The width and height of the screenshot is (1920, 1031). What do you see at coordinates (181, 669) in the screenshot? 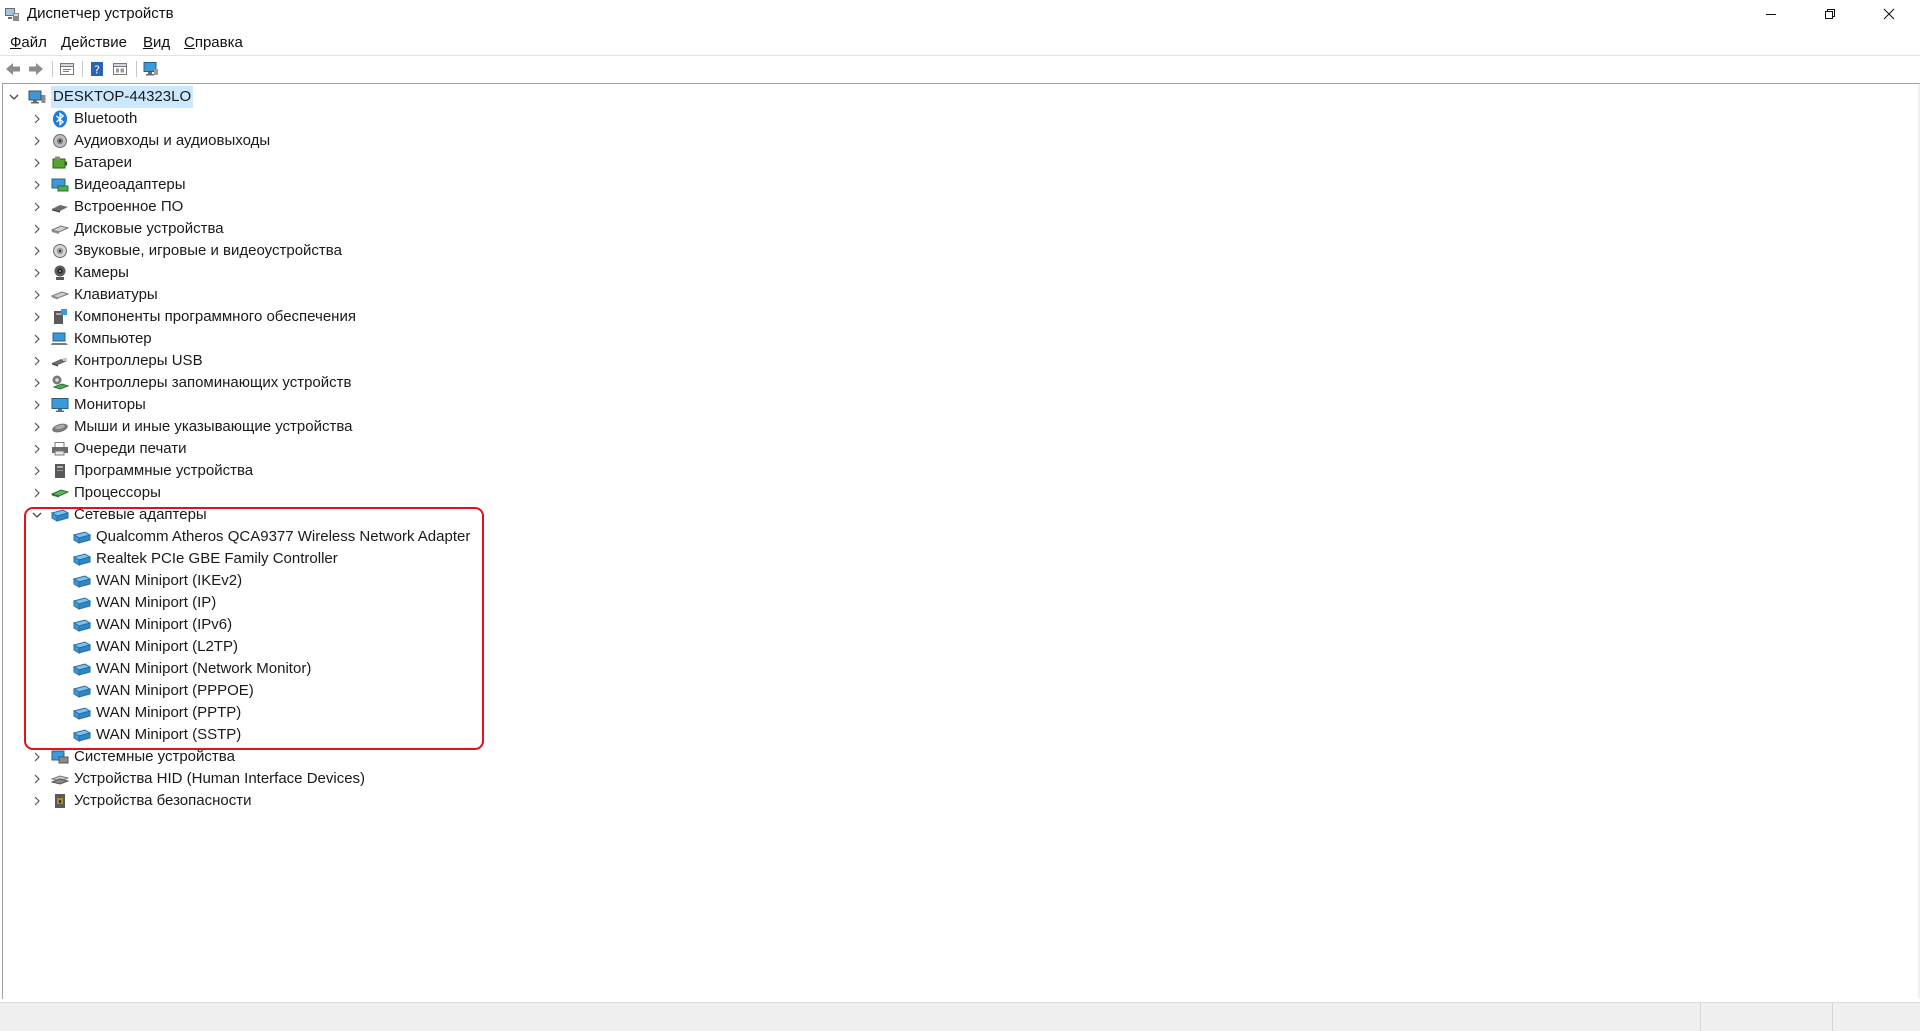
I see `device-item: WAN Miniport (Network Monitor)` at bounding box center [181, 669].